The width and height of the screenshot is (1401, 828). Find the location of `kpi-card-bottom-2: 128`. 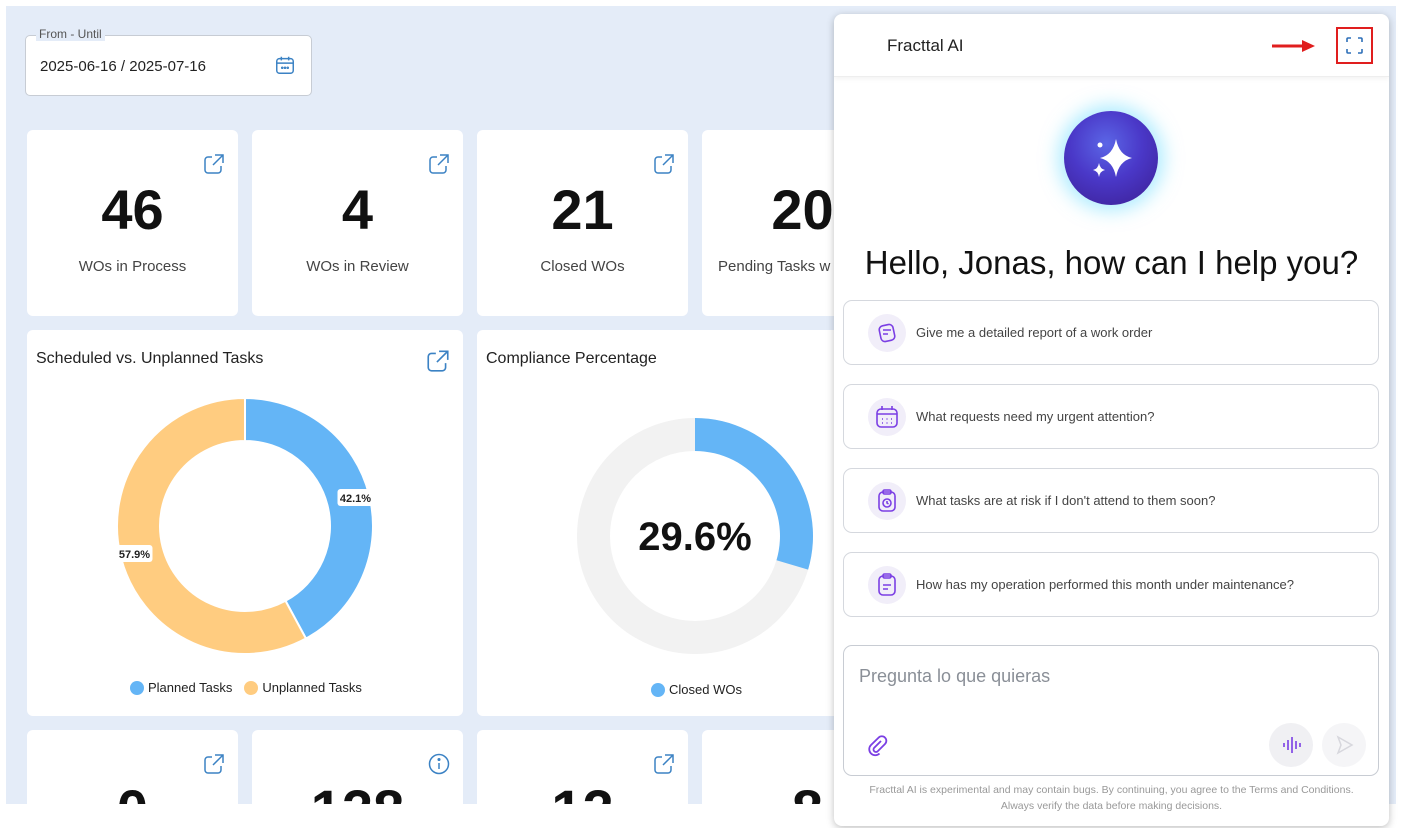

kpi-card-bottom-2: 128 is located at coordinates (357, 767).